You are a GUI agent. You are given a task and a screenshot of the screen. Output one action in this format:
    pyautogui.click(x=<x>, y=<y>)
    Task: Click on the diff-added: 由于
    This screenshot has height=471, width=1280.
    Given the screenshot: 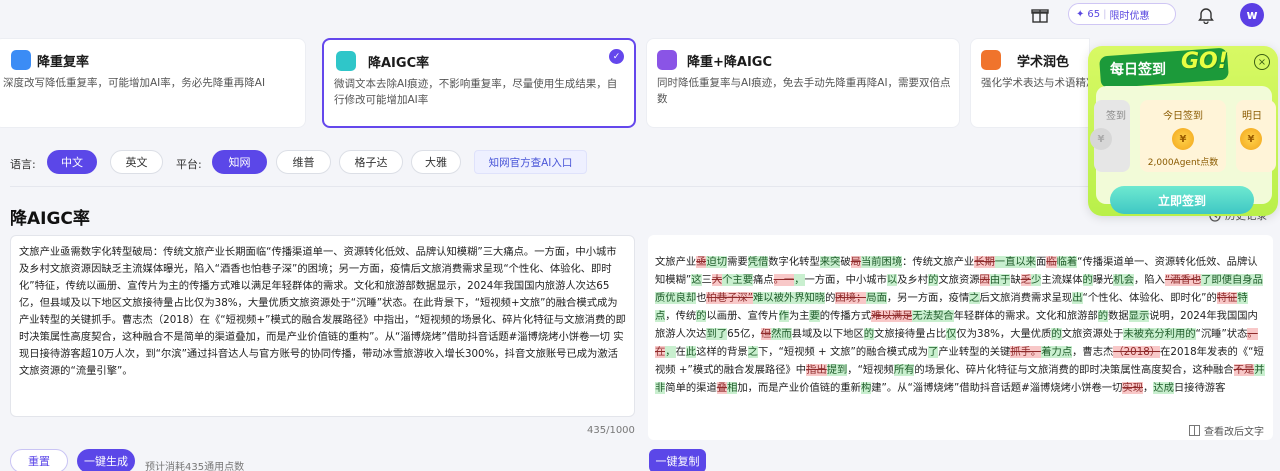 What is the action you would take?
    pyautogui.click(x=1000, y=280)
    